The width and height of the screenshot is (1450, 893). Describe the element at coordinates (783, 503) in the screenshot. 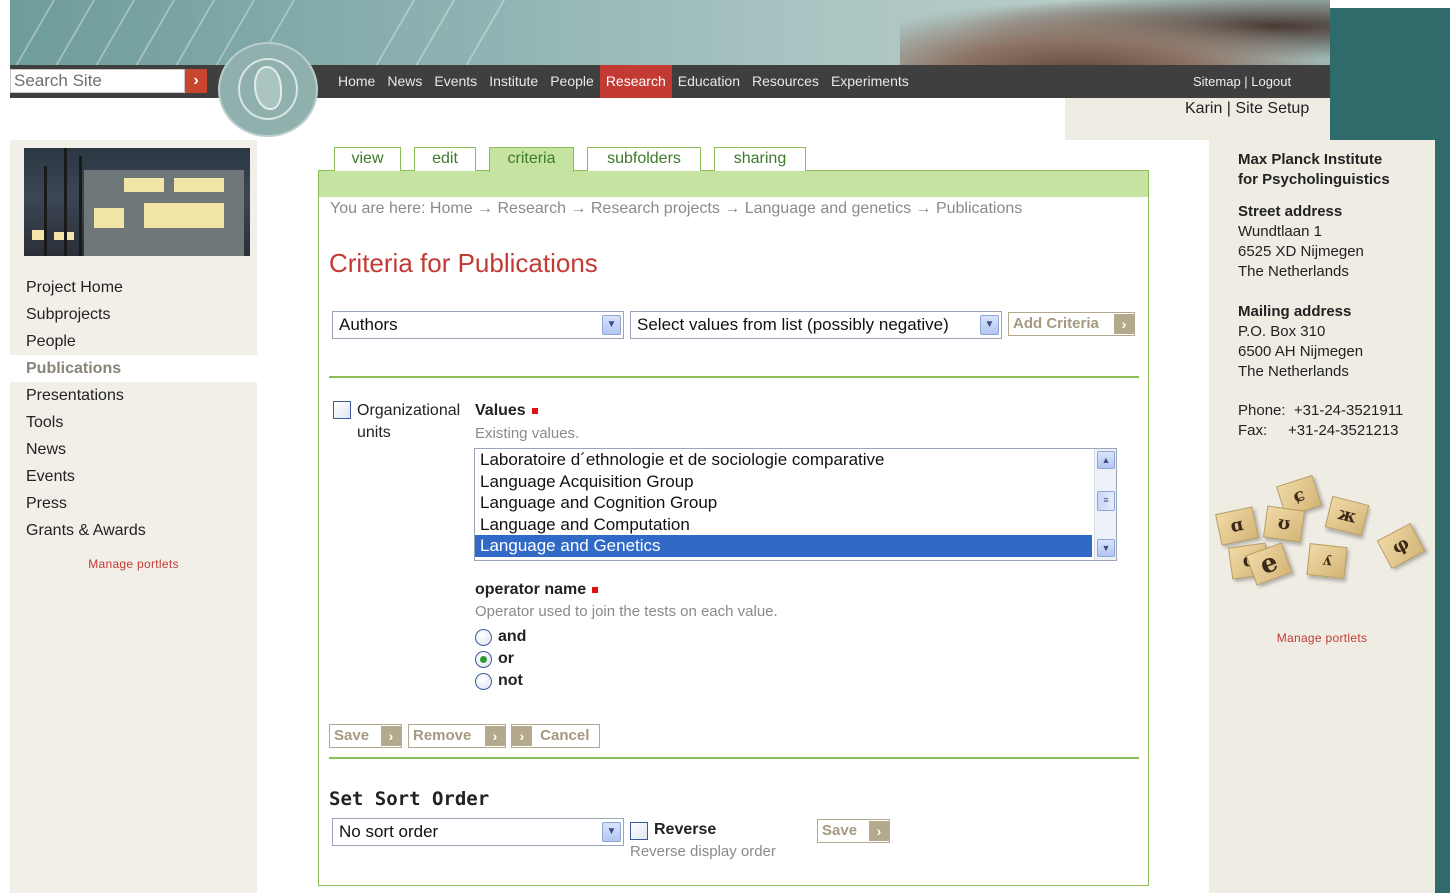

I see `list-item: Language and Cognition Group` at that location.